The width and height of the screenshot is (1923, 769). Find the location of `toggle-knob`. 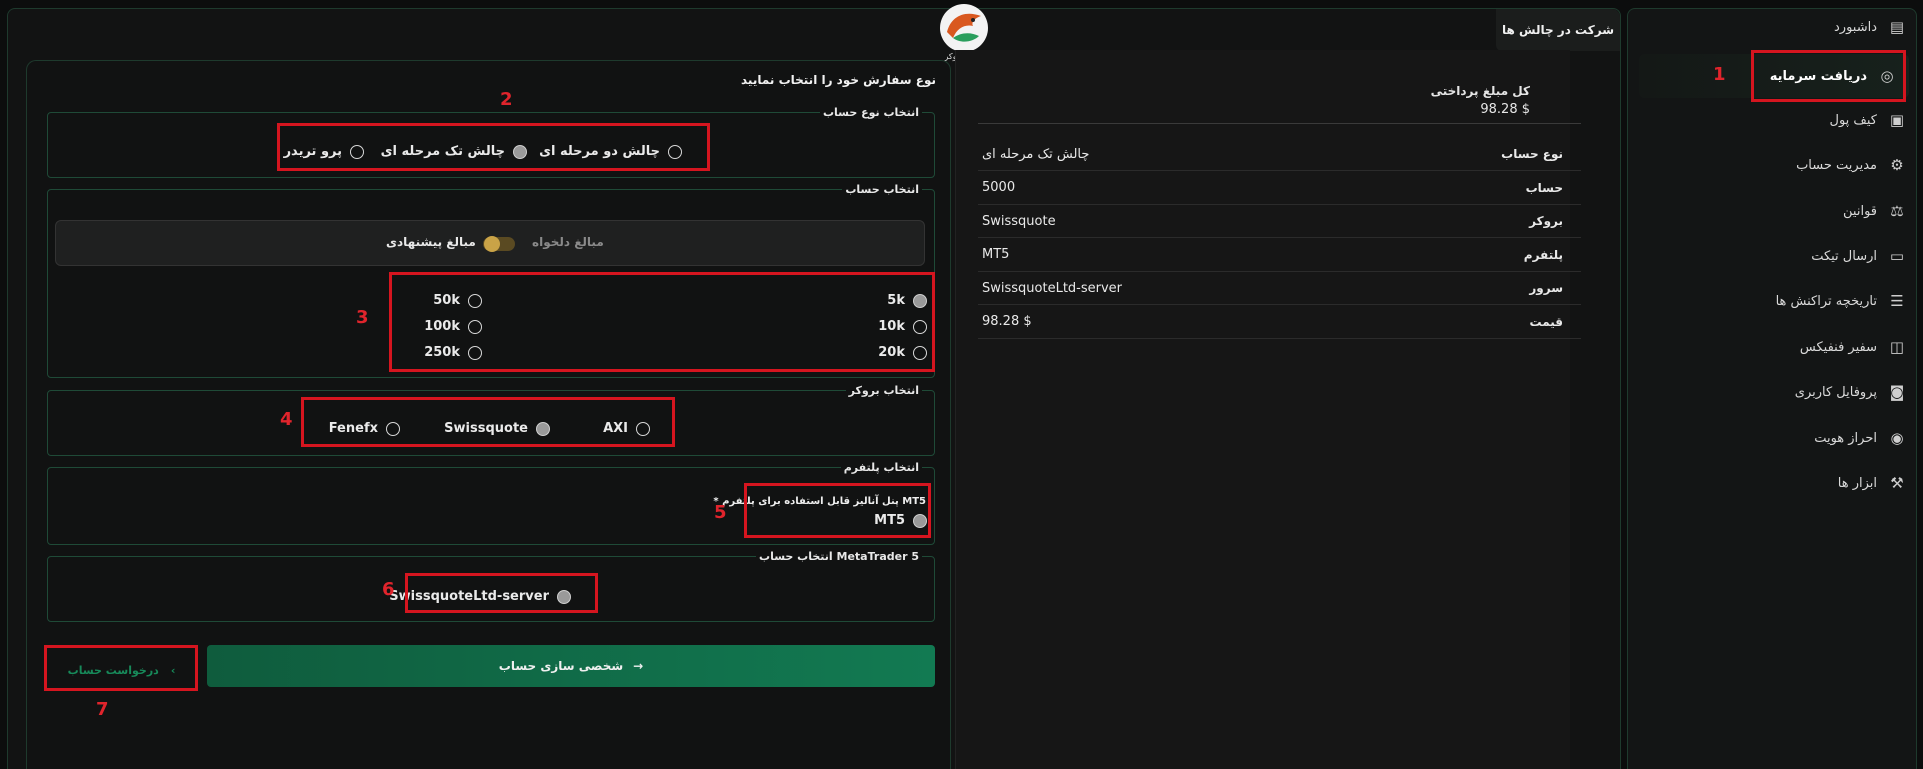

toggle-knob is located at coordinates (492, 244).